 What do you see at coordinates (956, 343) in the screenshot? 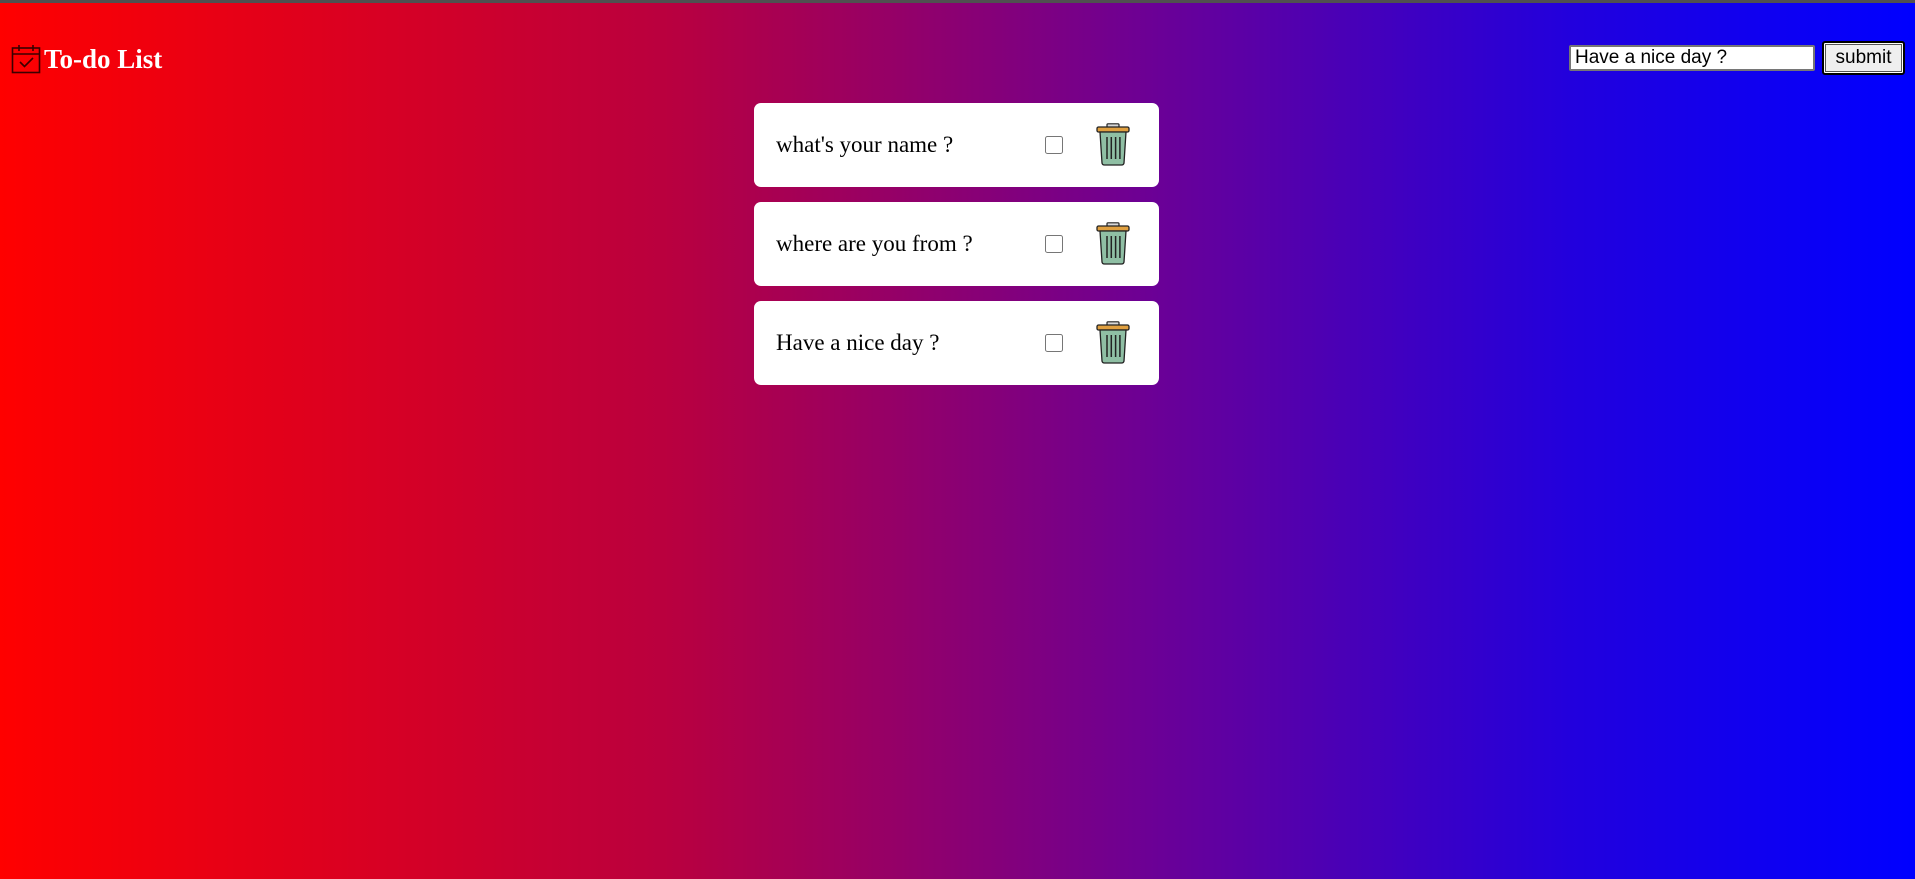
I see `todo-item: Have a nice day ?` at bounding box center [956, 343].